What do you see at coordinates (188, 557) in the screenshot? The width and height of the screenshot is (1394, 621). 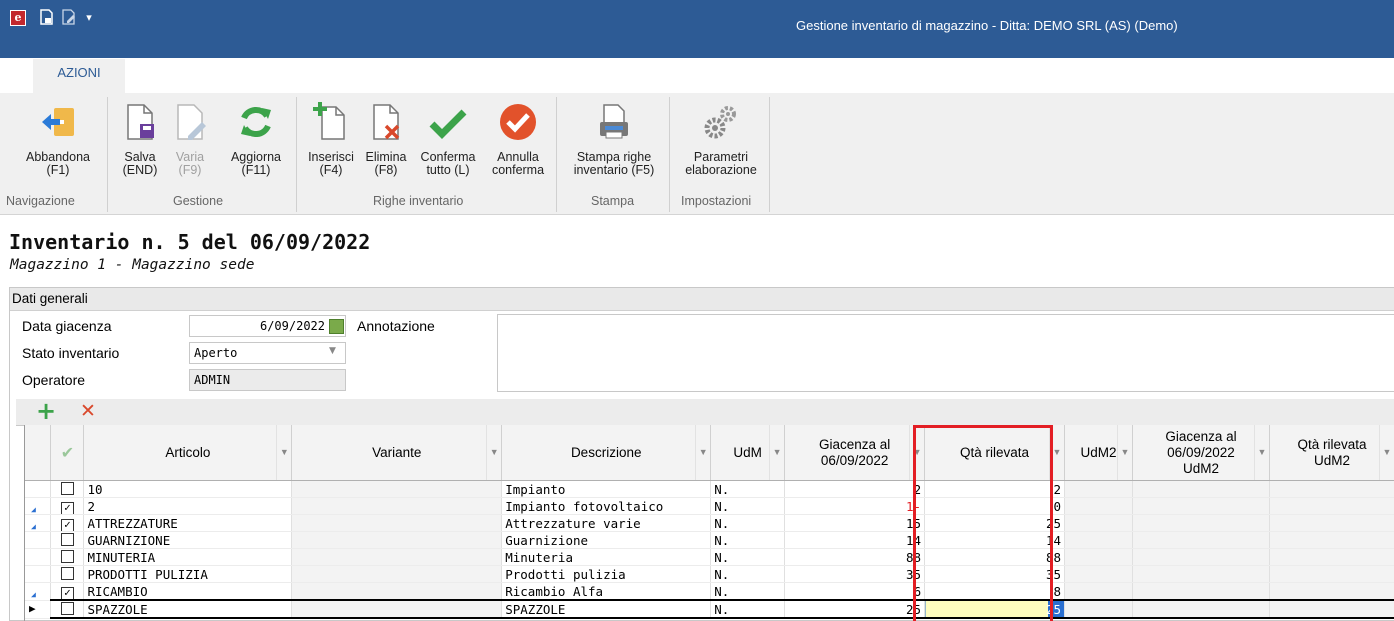 I see `cell-articolo: MINUTERIA` at bounding box center [188, 557].